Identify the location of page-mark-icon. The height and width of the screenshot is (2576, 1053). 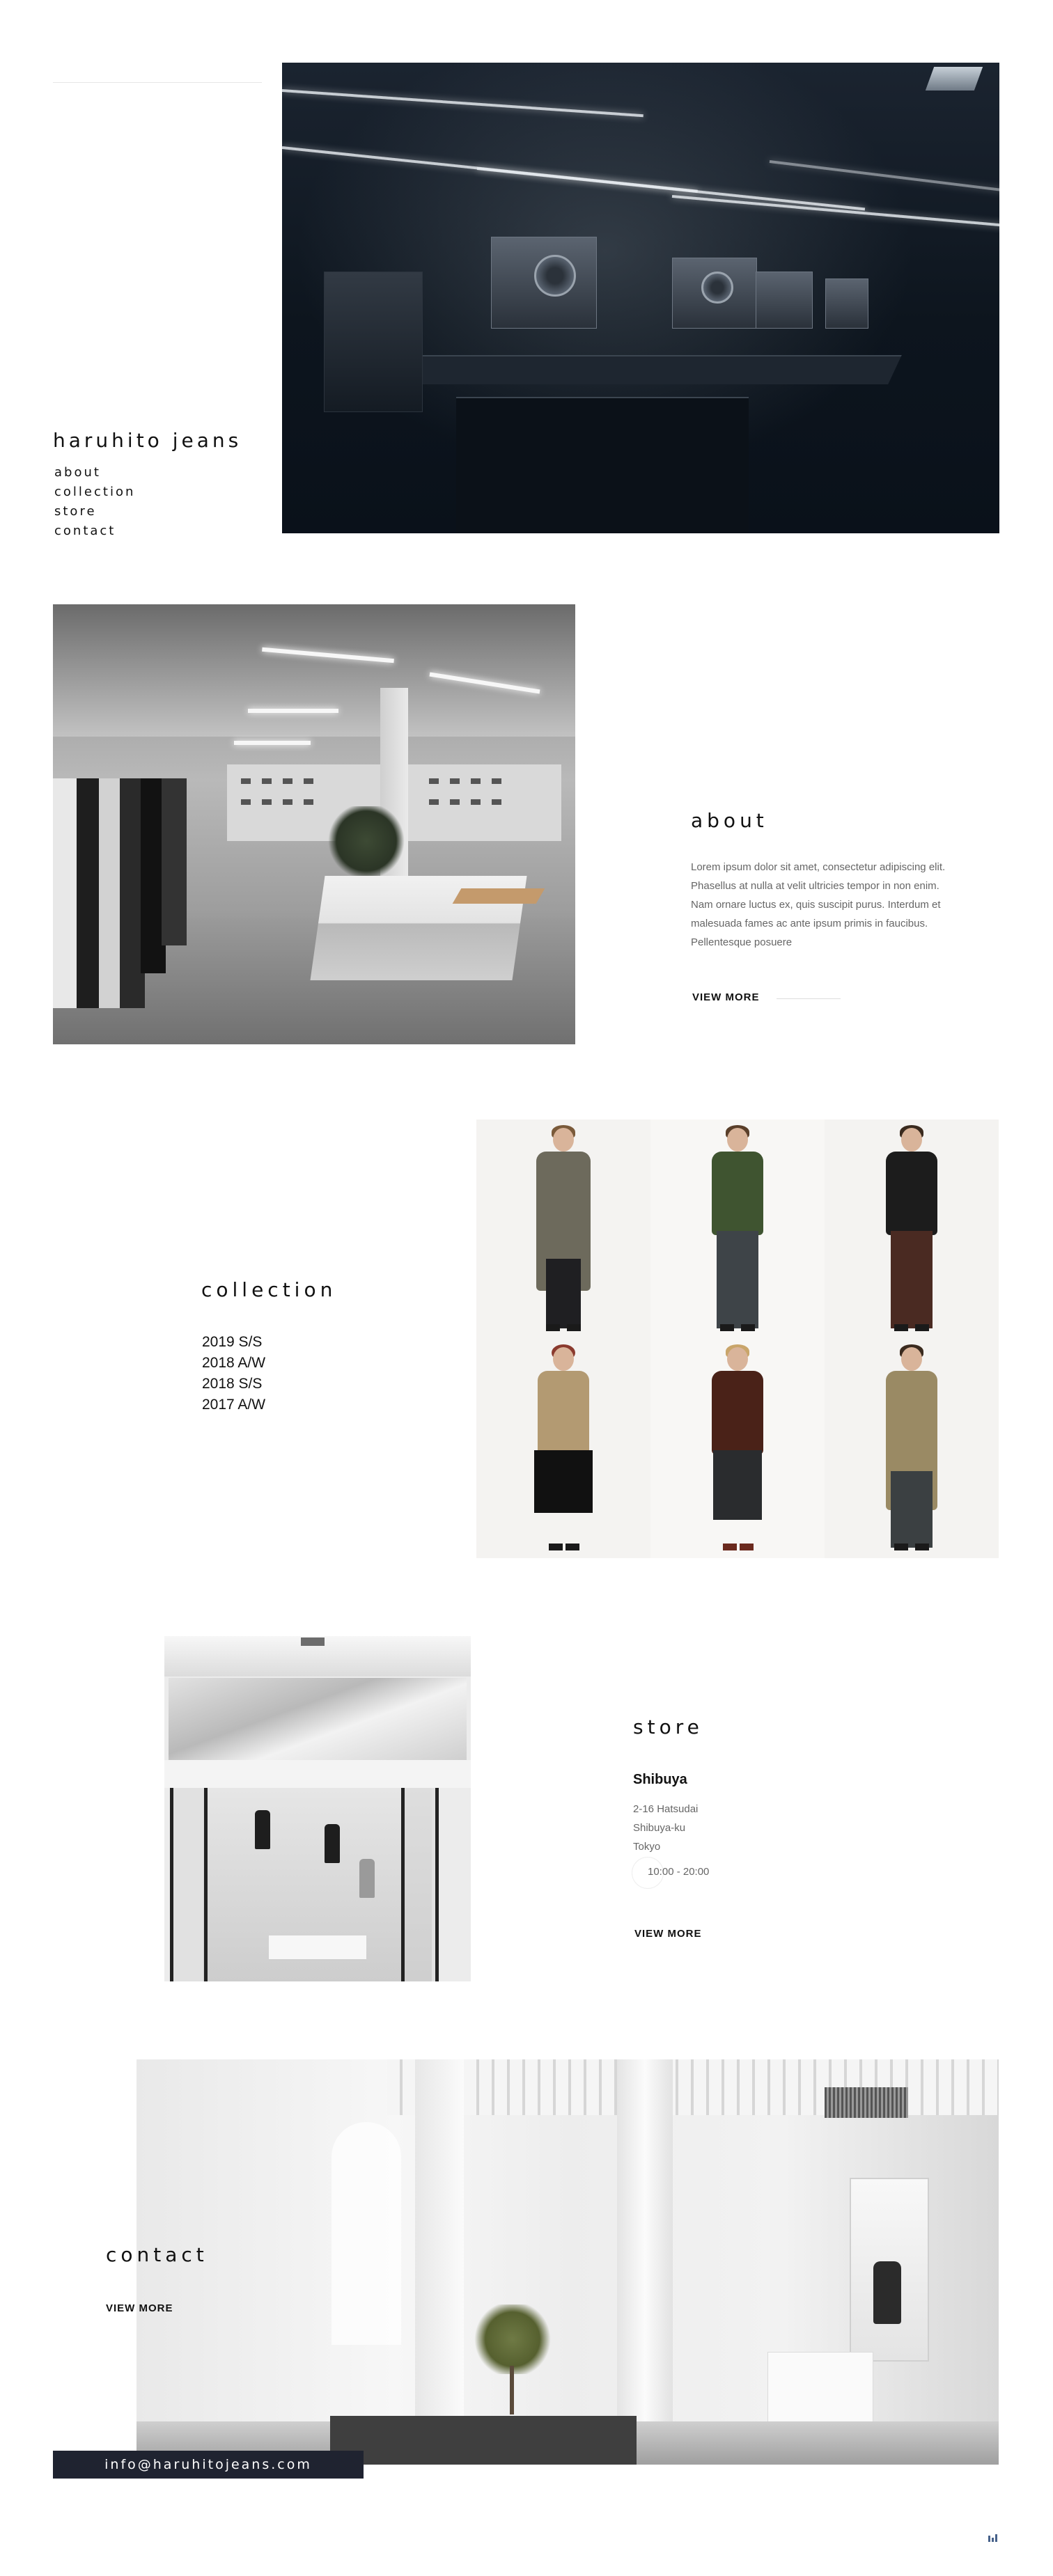
(993, 2538).